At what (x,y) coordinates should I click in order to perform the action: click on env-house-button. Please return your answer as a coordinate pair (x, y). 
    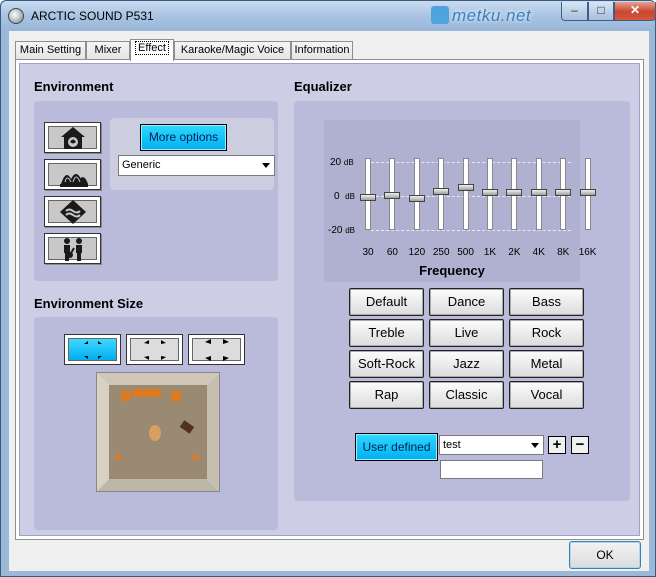
    Looking at the image, I should click on (72, 137).